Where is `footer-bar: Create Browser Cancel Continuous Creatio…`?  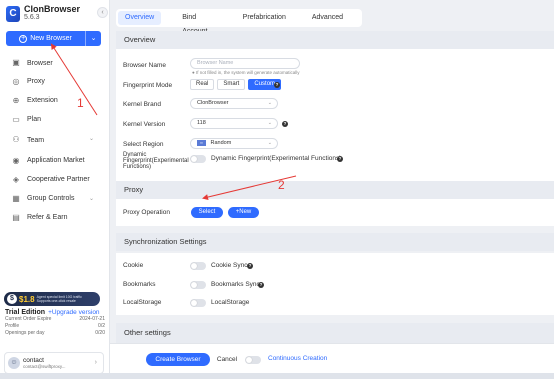 footer-bar: Create Browser Cancel Continuous Creatio… is located at coordinates (332, 358).